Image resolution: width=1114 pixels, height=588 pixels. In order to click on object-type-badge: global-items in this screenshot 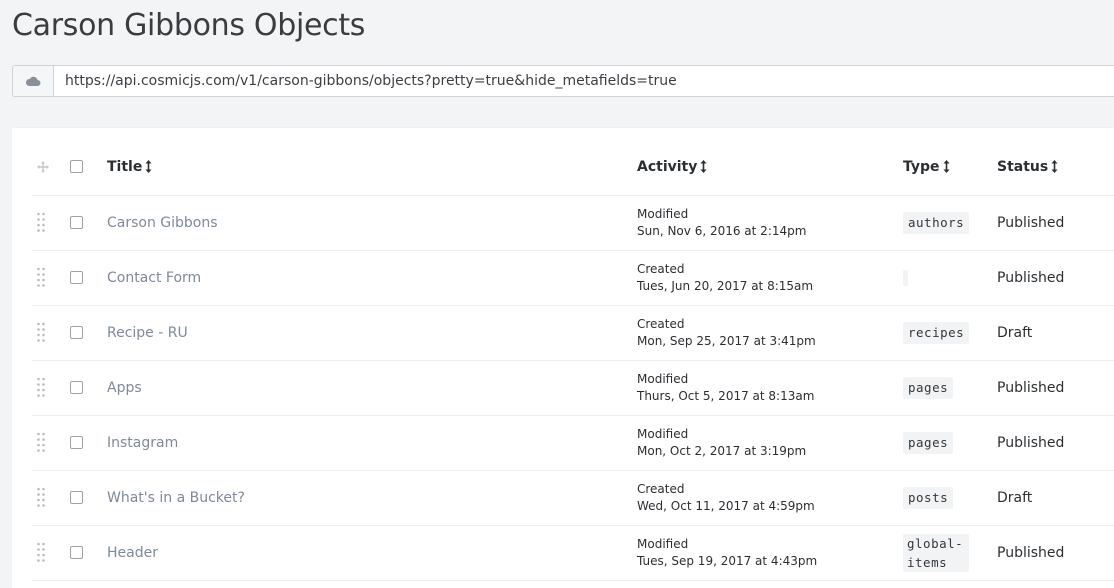, I will do `click(936, 552)`.